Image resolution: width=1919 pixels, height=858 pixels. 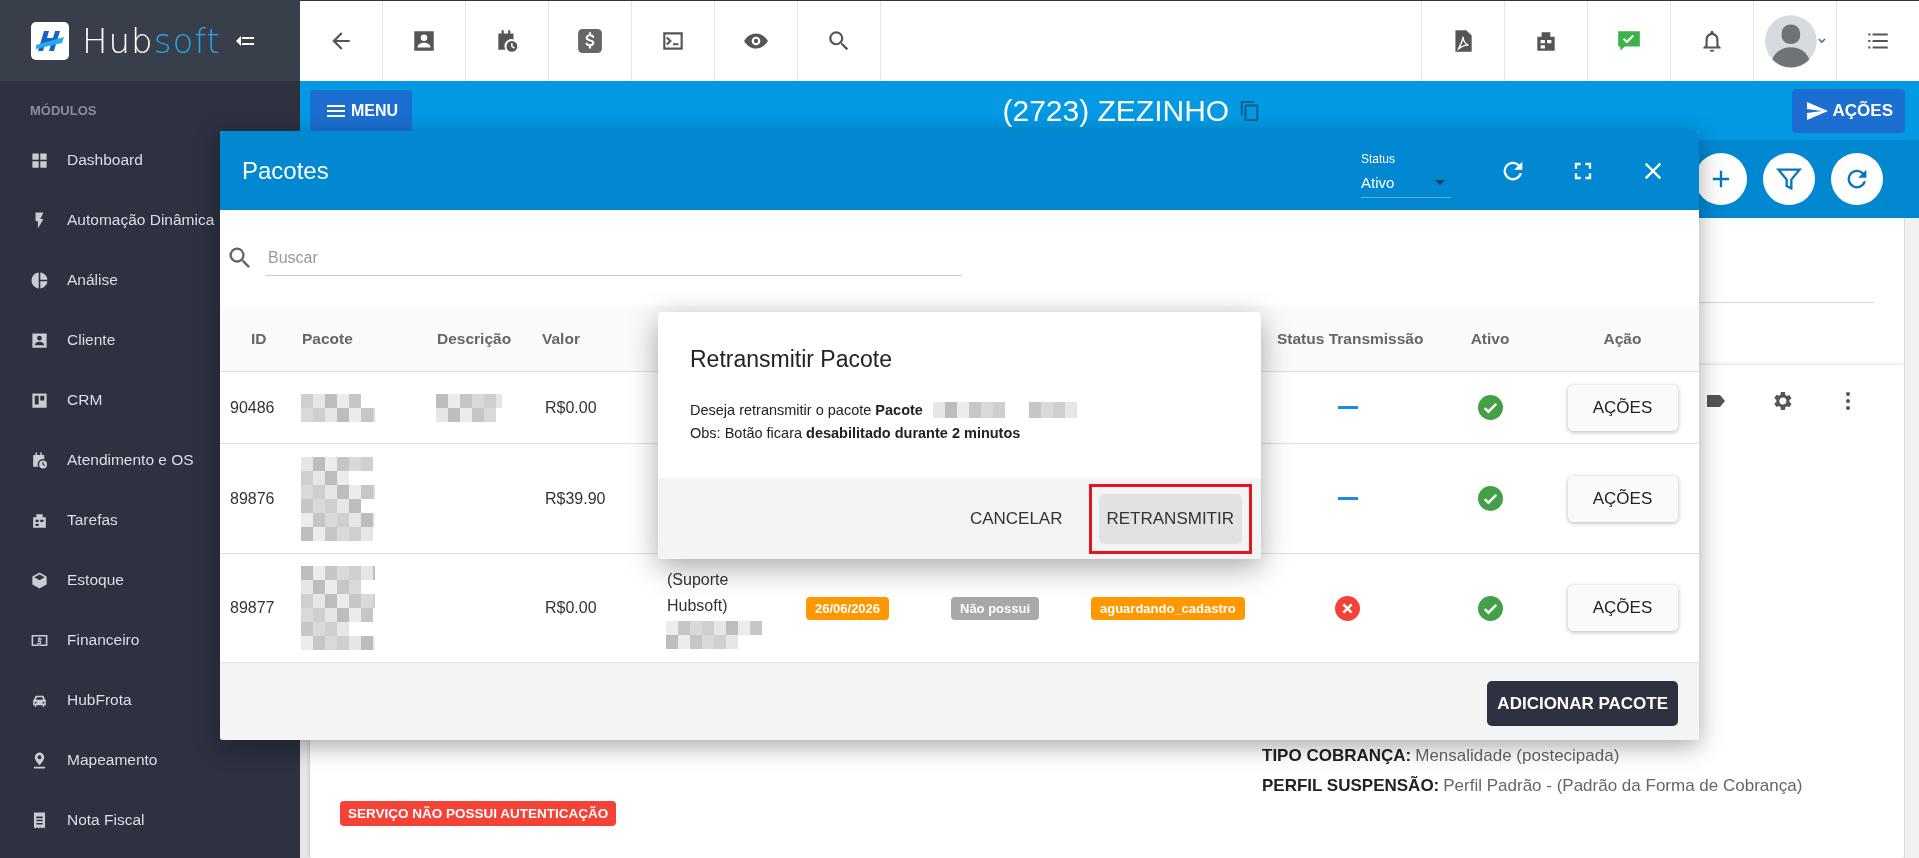 I want to click on dialog-message: Deseja retransmitir o pacote Pacote, so click(x=806, y=410).